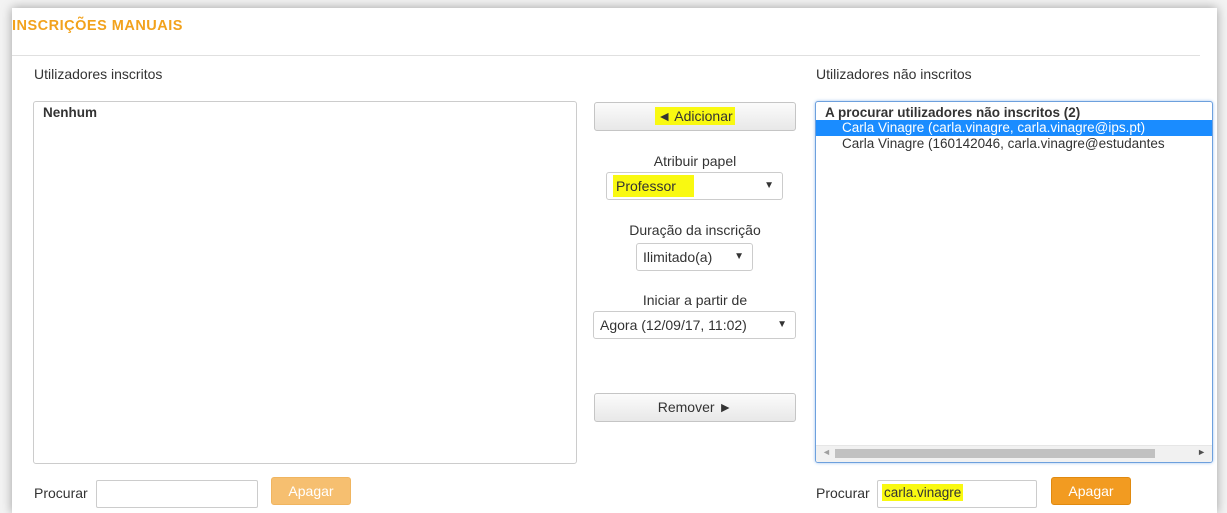  What do you see at coordinates (695, 407) in the screenshot?
I see `remove-button: Remover ►` at bounding box center [695, 407].